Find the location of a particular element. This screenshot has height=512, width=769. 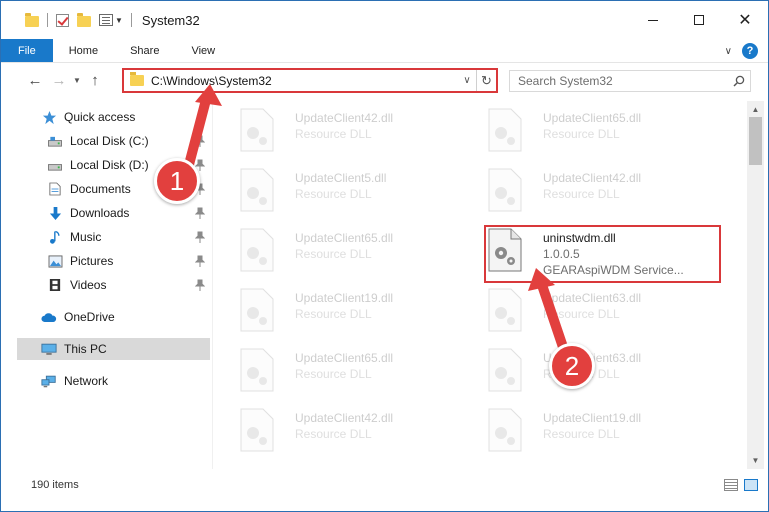

address-bar: C:\Windows\System32 ∨ ↻ is located at coordinates (310, 80).